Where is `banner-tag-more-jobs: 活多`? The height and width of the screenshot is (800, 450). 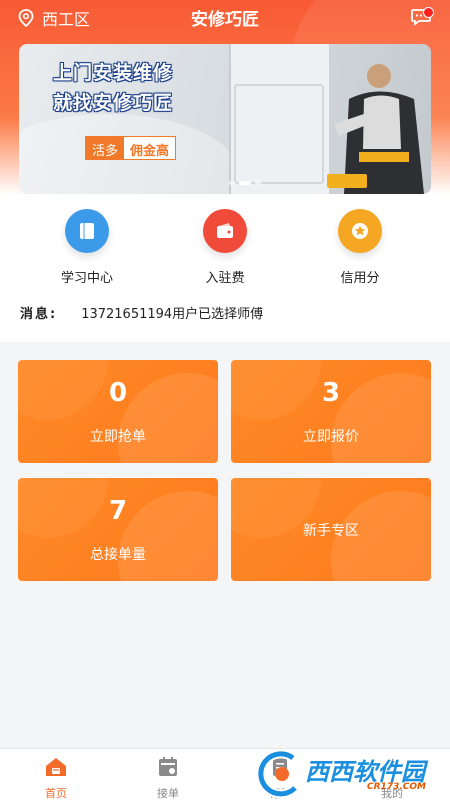 banner-tag-more-jobs: 活多 is located at coordinates (105, 148).